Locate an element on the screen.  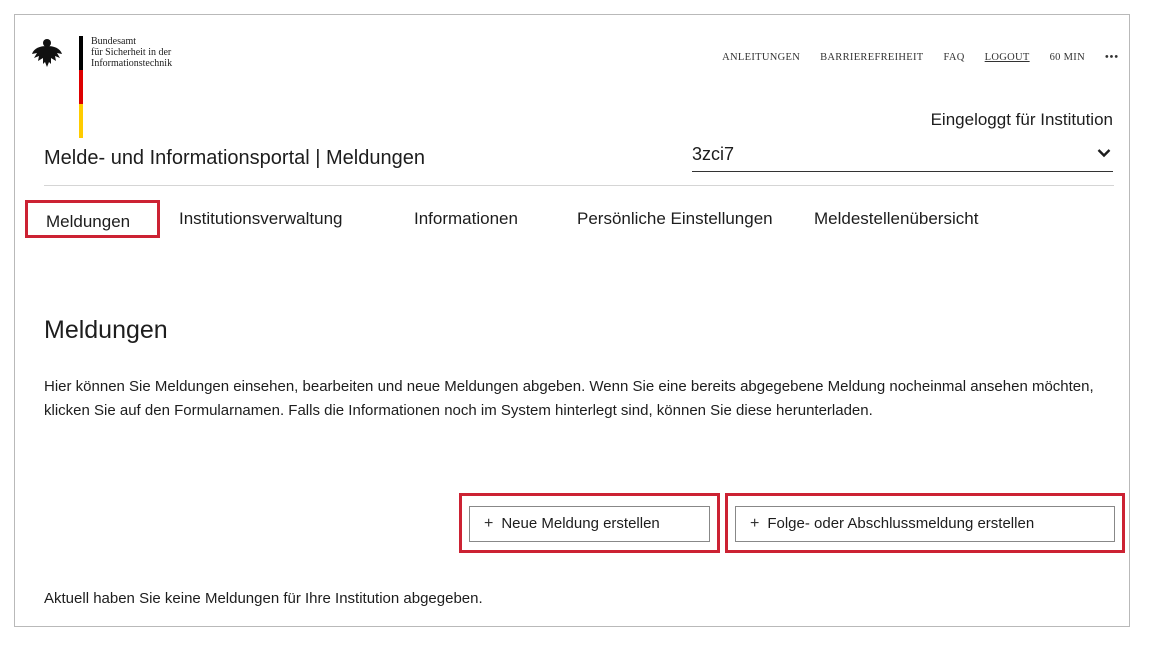
logout-link: LOGOUT is located at coordinates (1007, 57).